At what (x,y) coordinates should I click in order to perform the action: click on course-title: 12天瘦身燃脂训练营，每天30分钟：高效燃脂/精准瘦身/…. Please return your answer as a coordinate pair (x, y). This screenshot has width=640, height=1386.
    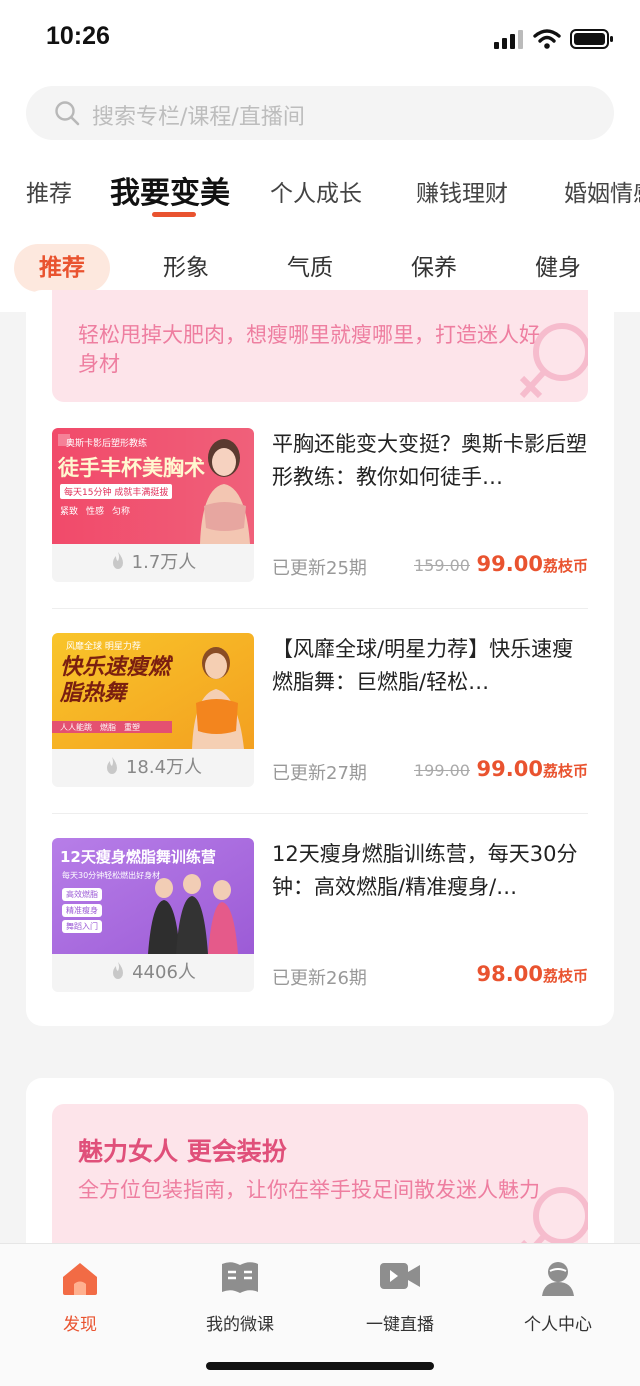
    Looking at the image, I should click on (431, 871).